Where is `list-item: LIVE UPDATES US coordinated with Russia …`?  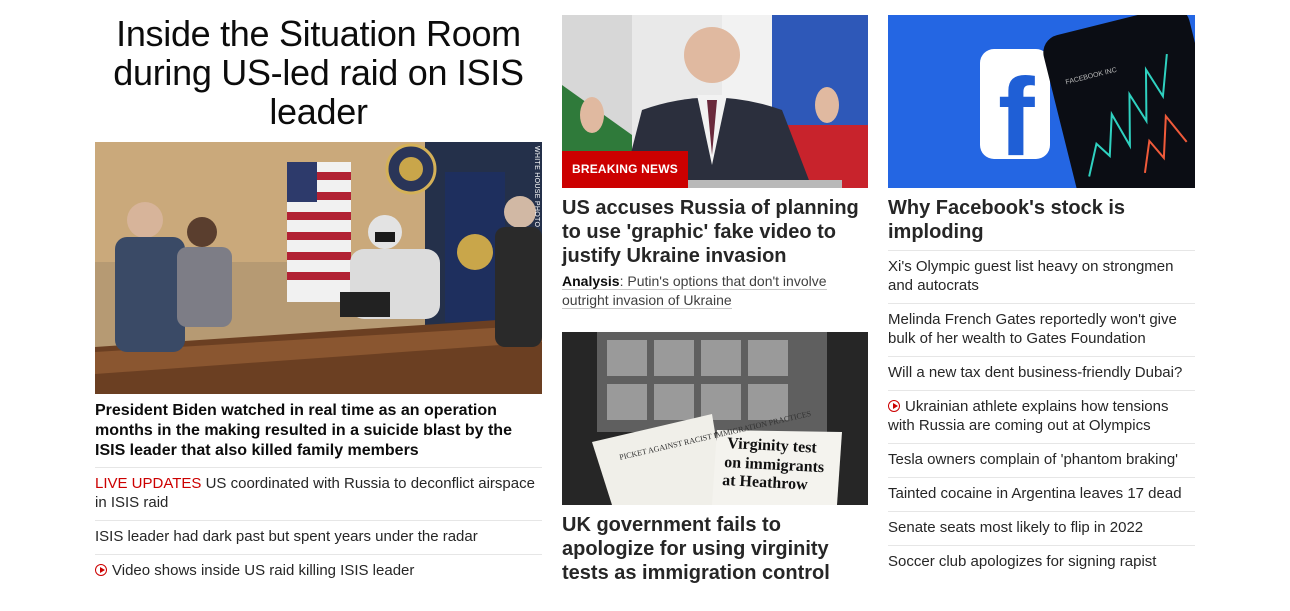
list-item: LIVE UPDATES US coordinated with Russia … is located at coordinates (318, 493).